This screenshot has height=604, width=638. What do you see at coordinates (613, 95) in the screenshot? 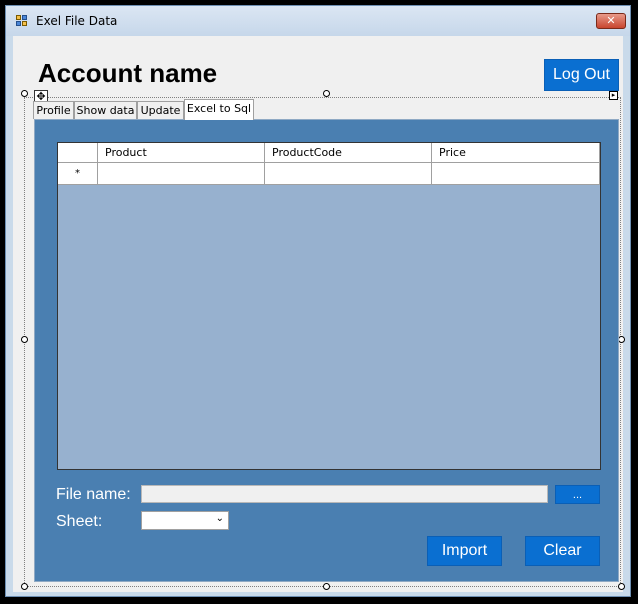
I see `smart-tag-icon: ▸` at bounding box center [613, 95].